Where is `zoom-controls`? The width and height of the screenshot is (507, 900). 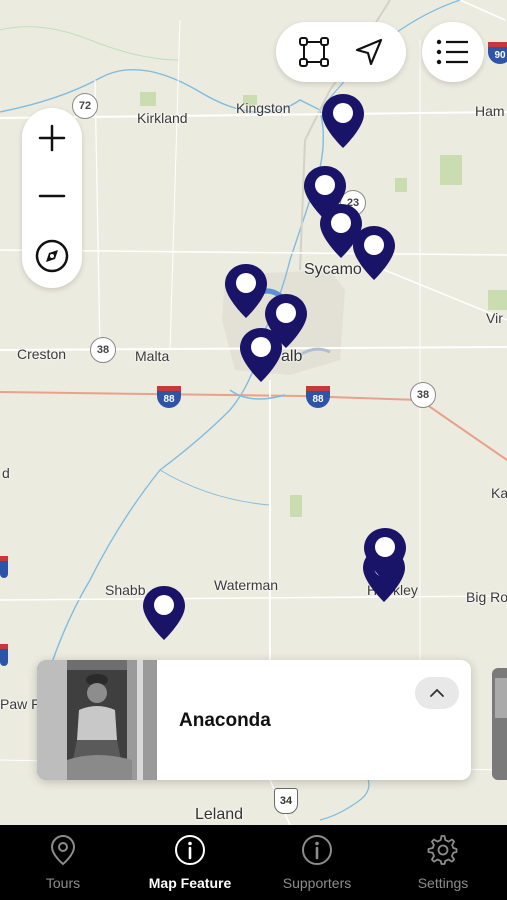
zoom-controls is located at coordinates (52, 198).